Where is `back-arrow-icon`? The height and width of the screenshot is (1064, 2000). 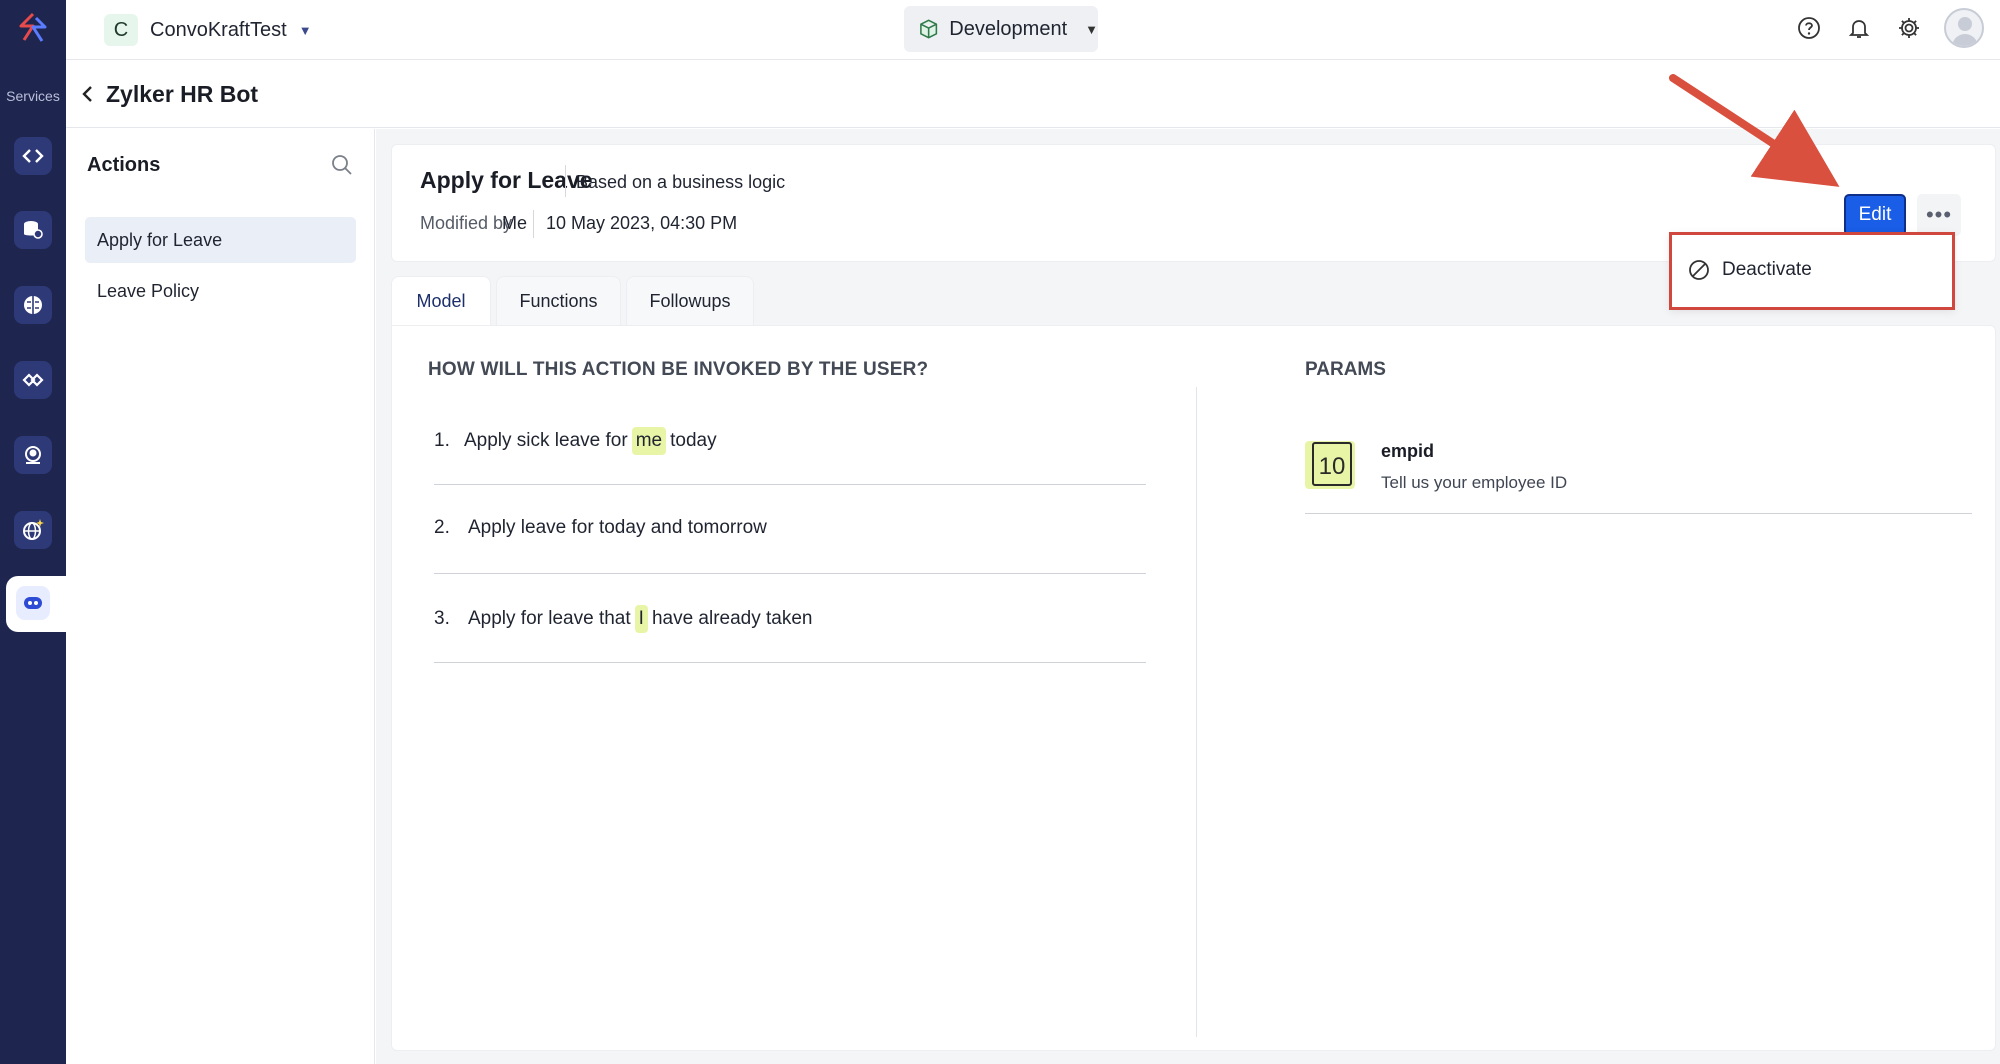
back-arrow-icon is located at coordinates (88, 94).